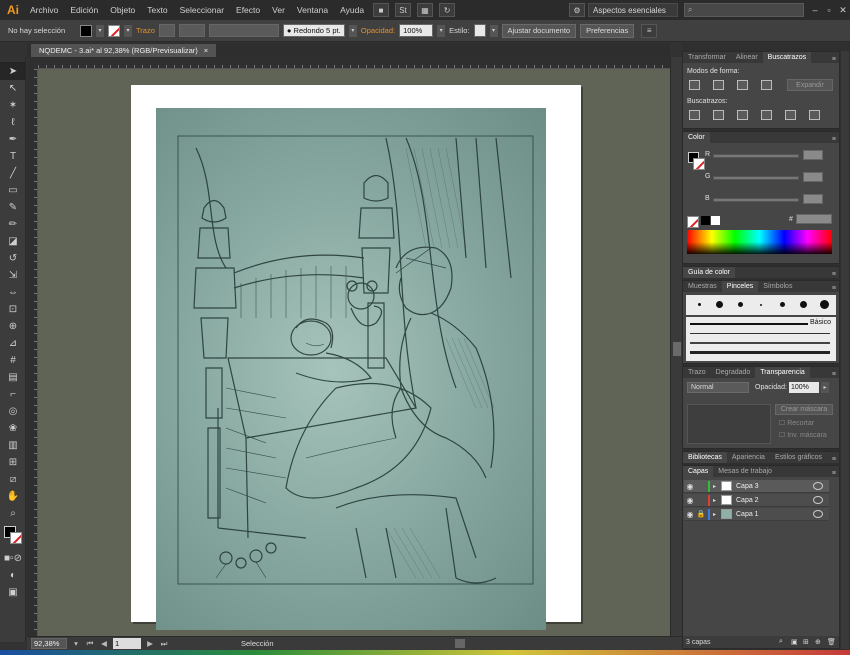  Describe the element at coordinates (782, 372) in the screenshot. I see `tab-transparency: Transparencia` at that location.